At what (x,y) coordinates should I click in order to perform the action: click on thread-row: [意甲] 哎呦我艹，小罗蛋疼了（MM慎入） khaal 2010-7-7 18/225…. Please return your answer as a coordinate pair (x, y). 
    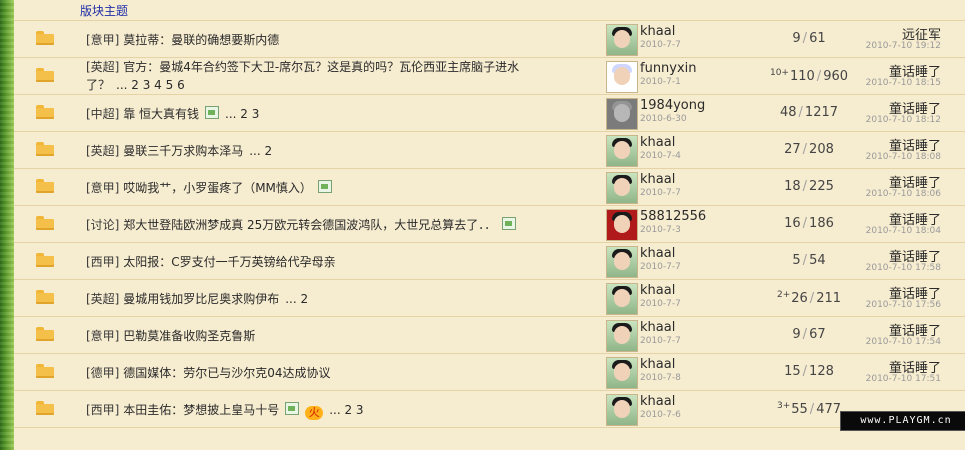
    Looking at the image, I should click on (489, 187).